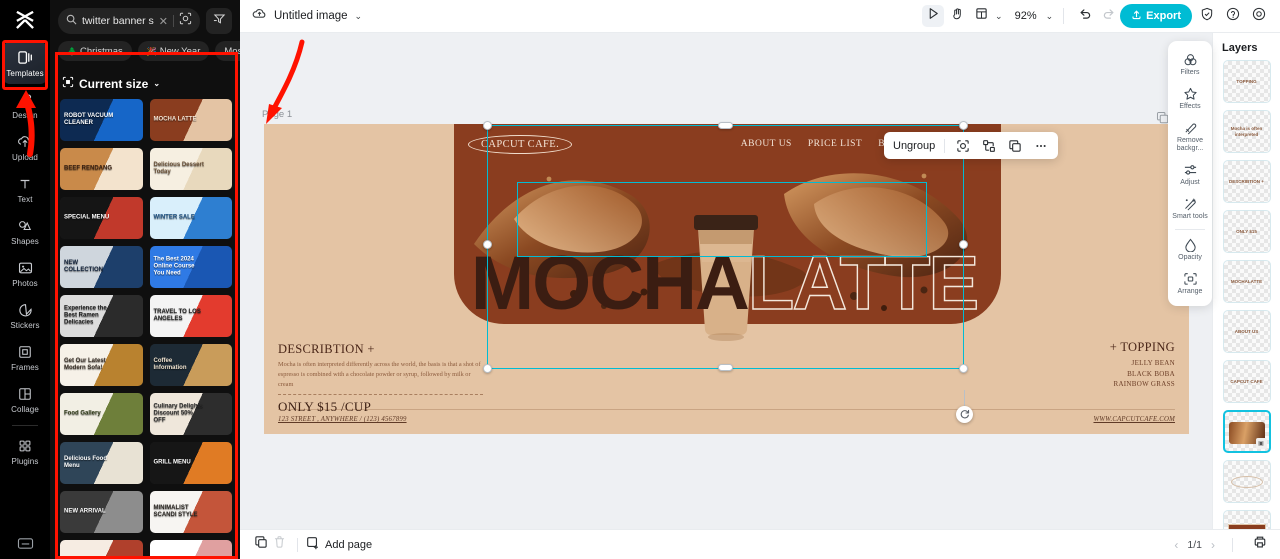 This screenshot has width=1280, height=559. Describe the element at coordinates (25, 451) in the screenshot. I see `sidebar-item-plugins: Plugins` at that location.